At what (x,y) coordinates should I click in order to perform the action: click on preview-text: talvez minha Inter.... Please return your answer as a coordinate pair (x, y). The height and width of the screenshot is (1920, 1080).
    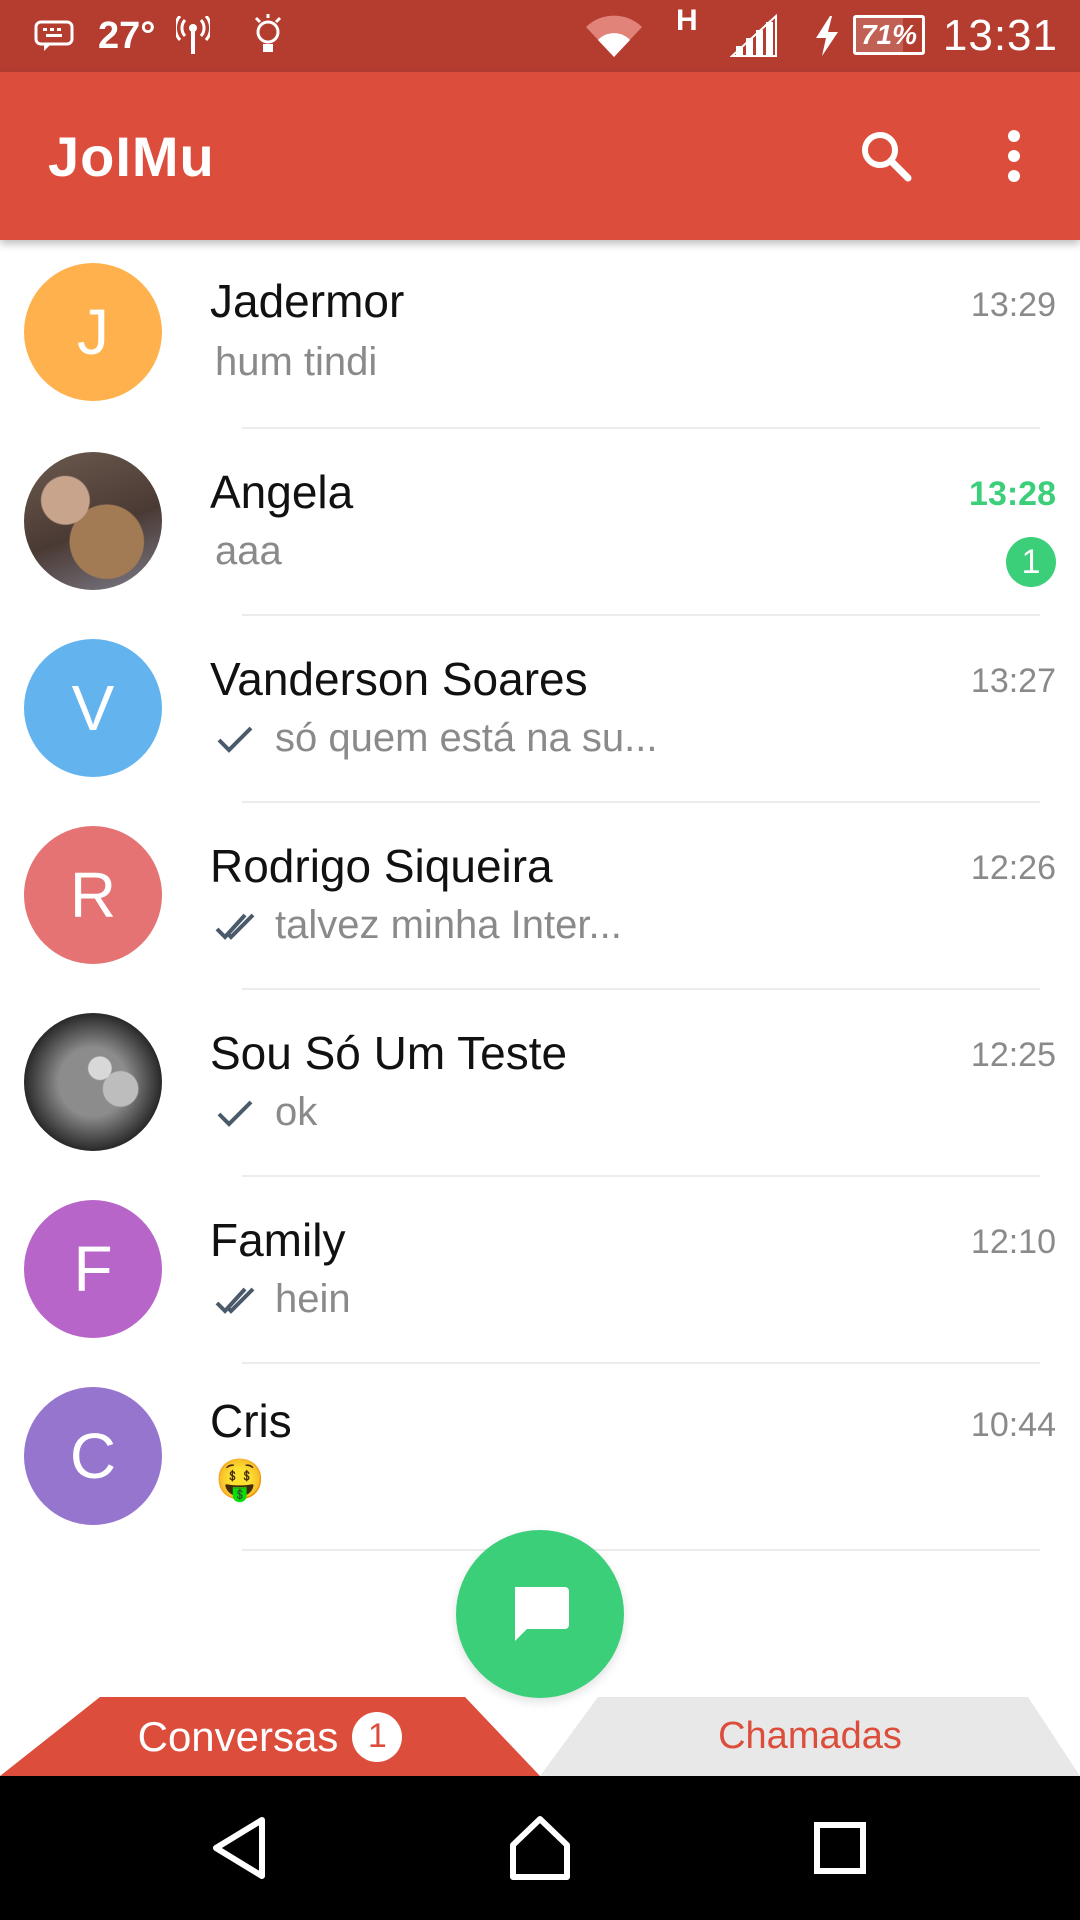
    Looking at the image, I should click on (448, 925).